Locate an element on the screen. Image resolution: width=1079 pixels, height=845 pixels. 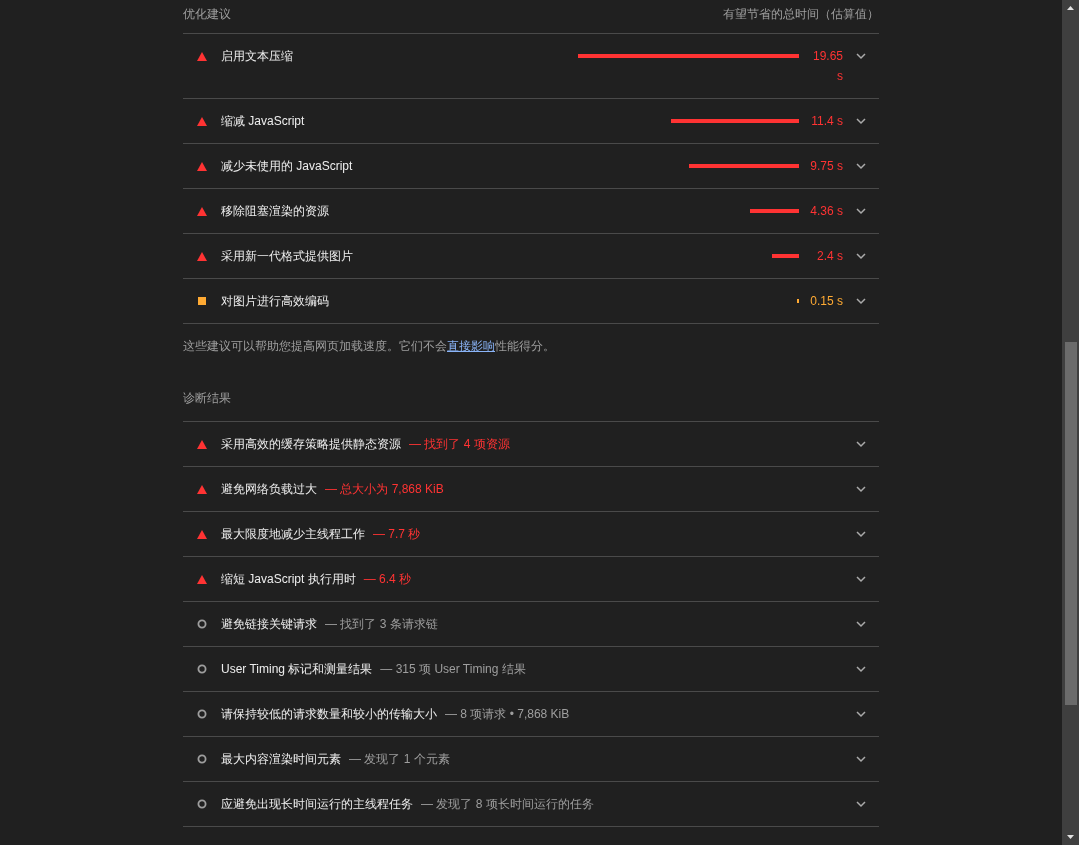
audit-title: 采用新一代格式提供图片 is located at coordinates (287, 256).